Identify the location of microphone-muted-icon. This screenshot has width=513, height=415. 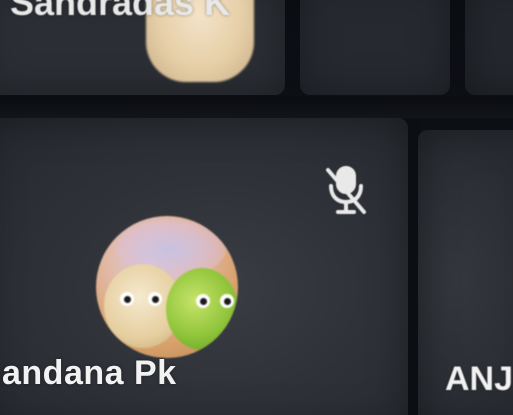
(346, 190).